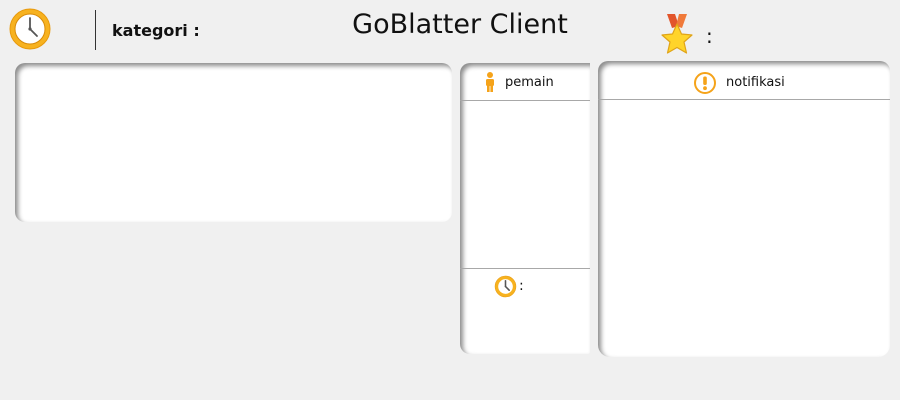 This screenshot has height=400, width=900. What do you see at coordinates (529, 82) in the screenshot?
I see `players-header-label: pemain` at bounding box center [529, 82].